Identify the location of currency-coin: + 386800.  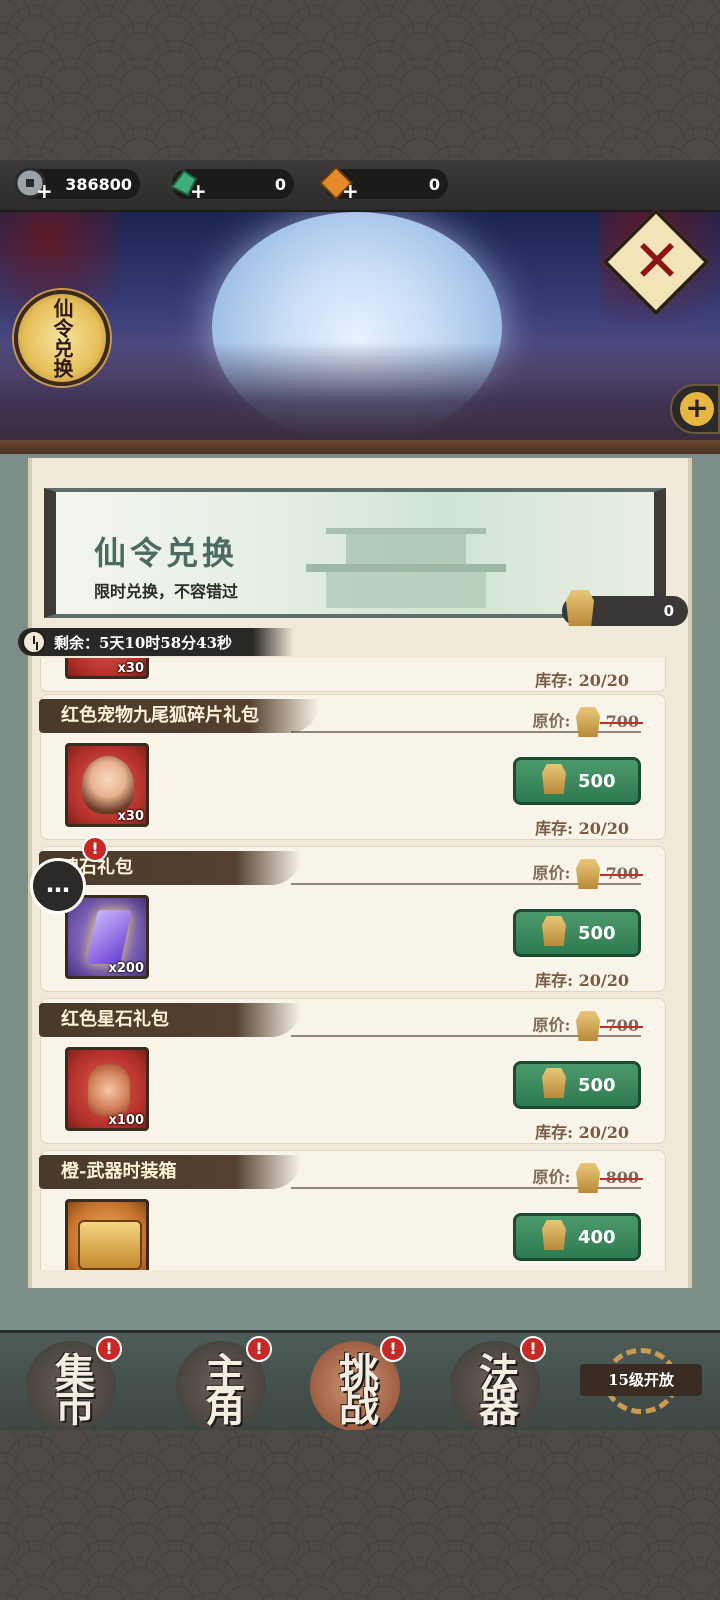
(77, 184).